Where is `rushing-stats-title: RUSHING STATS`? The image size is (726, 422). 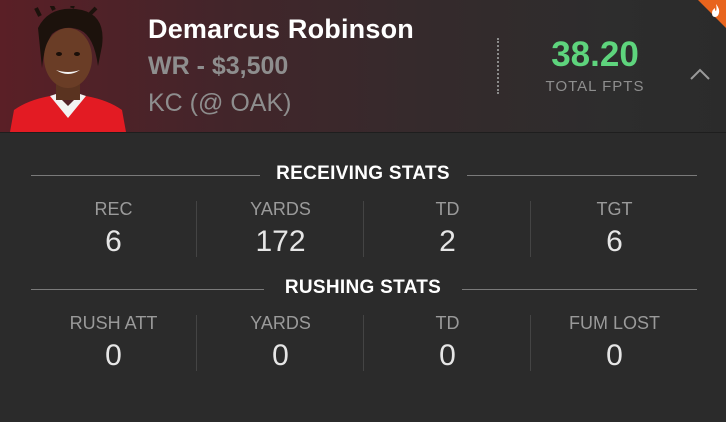
rushing-stats-title: RUSHING STATS is located at coordinates (363, 287).